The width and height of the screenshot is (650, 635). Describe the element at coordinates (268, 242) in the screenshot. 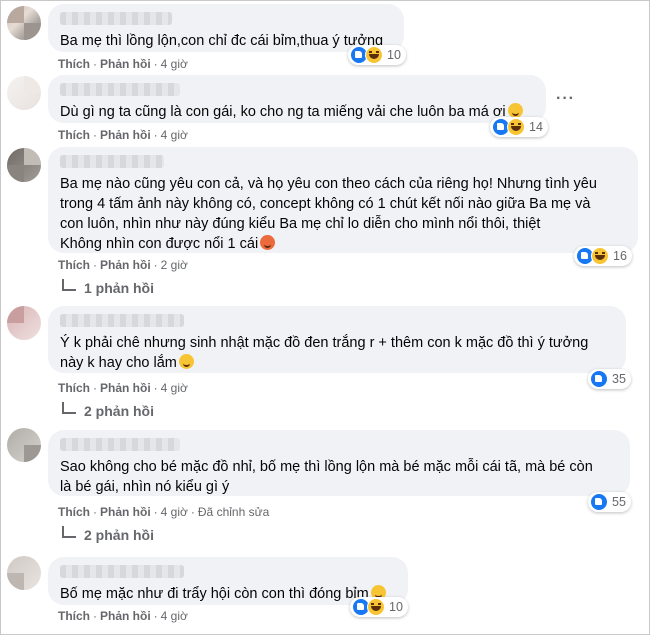

I see `angry-emoji-icon` at that location.